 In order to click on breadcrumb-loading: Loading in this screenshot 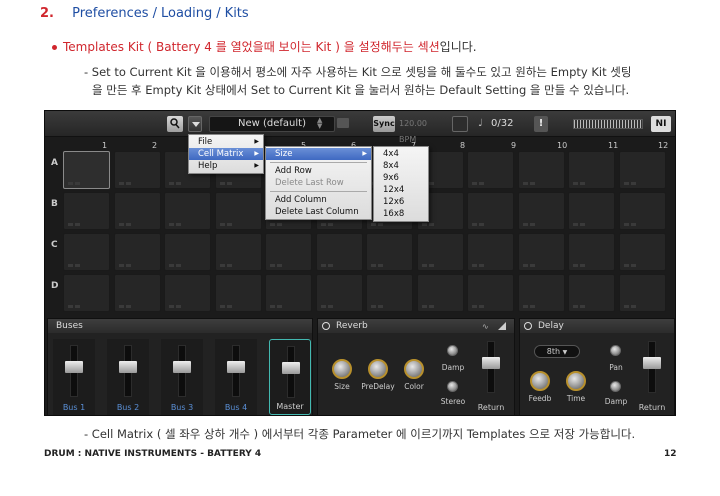, I will do `click(186, 13)`.